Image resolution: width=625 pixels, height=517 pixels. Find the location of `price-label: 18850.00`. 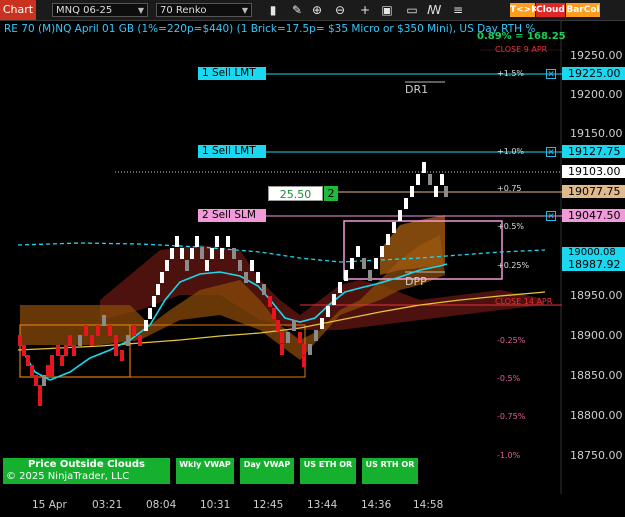

price-label: 18850.00 is located at coordinates (596, 375).